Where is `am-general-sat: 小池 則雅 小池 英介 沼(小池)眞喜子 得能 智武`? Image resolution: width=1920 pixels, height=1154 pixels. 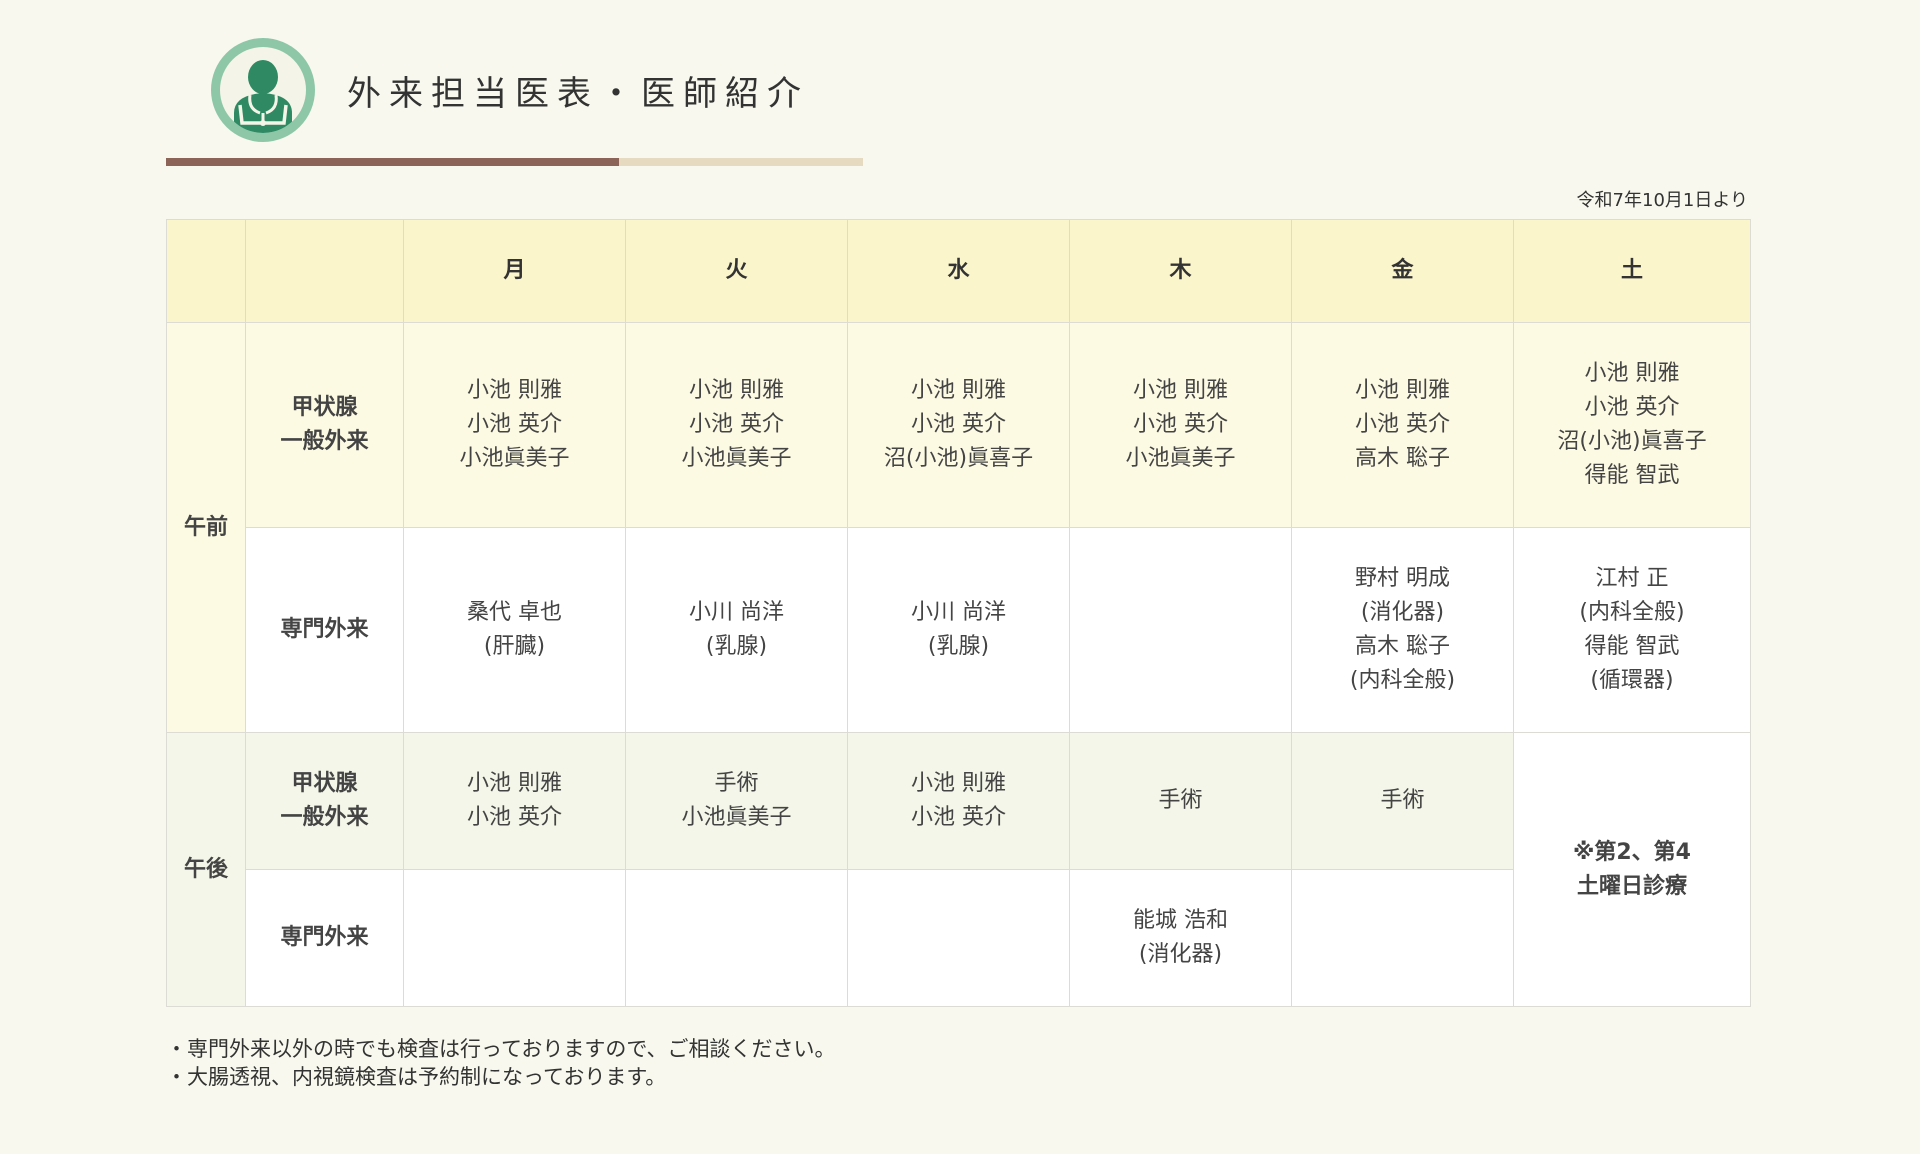
am-general-sat: 小池 則雅 小池 英介 沼(小池)眞喜子 得能 智武 is located at coordinates (1632, 425).